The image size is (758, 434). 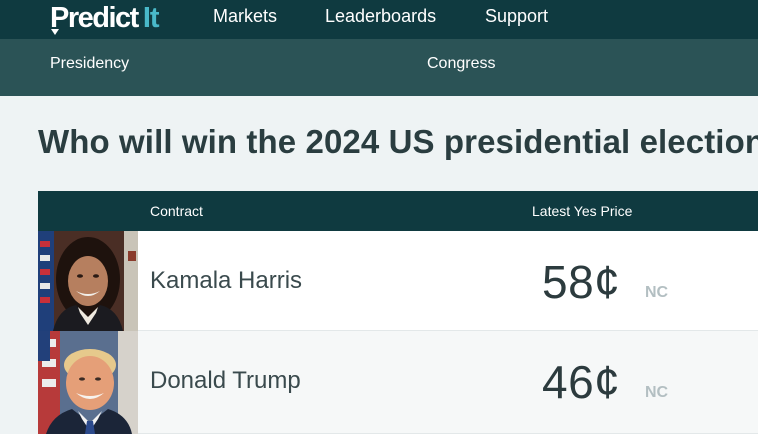 I want to click on subnav-congress: Congress, so click(x=461, y=64).